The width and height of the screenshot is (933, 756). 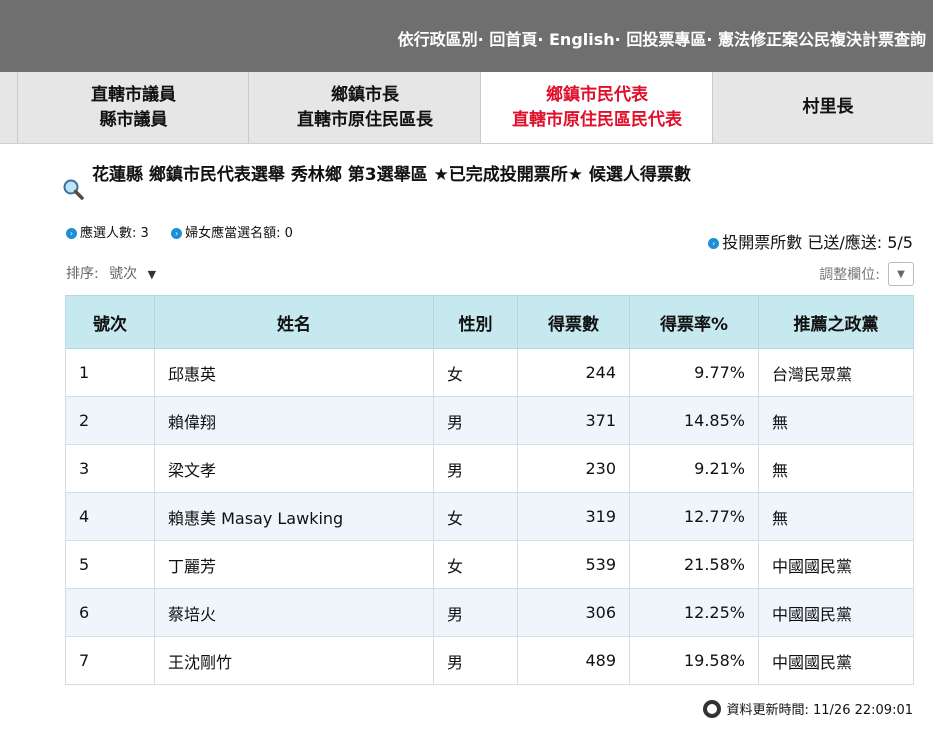 What do you see at coordinates (582, 39) in the screenshot?
I see `nav-link-english: English` at bounding box center [582, 39].